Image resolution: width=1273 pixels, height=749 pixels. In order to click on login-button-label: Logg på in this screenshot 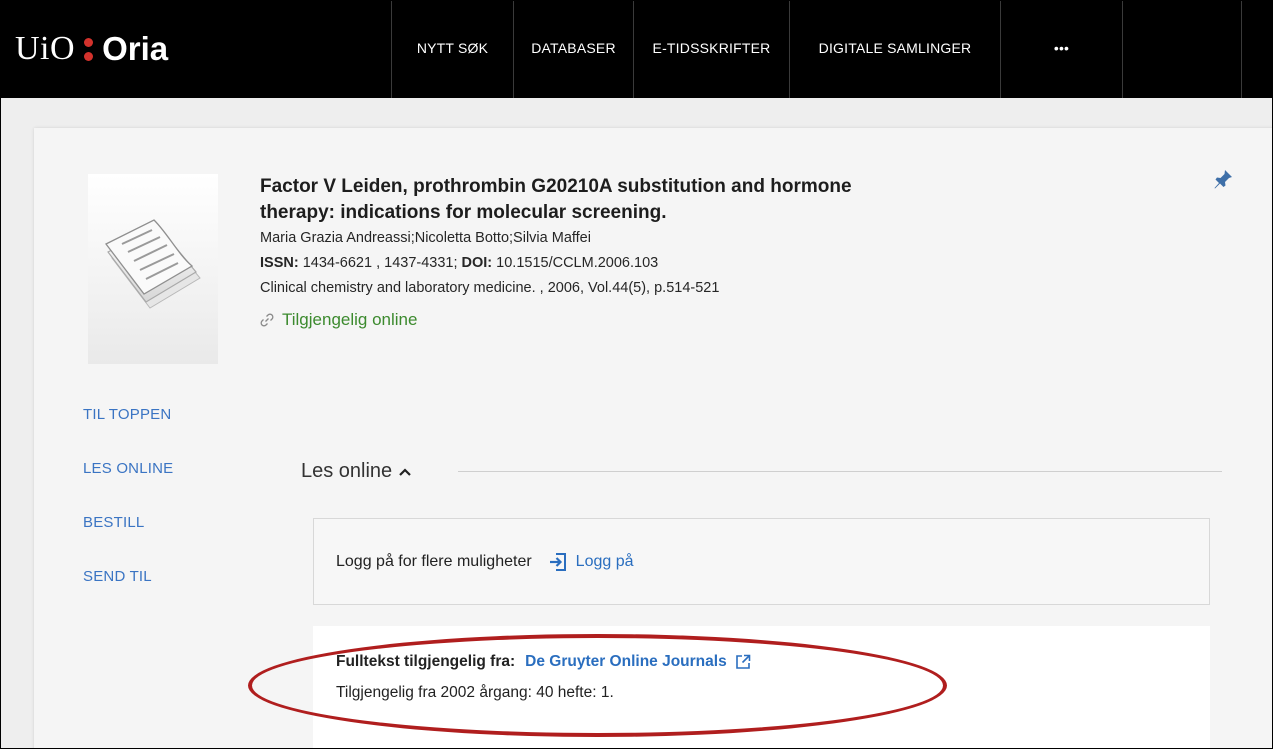, I will do `click(604, 561)`.